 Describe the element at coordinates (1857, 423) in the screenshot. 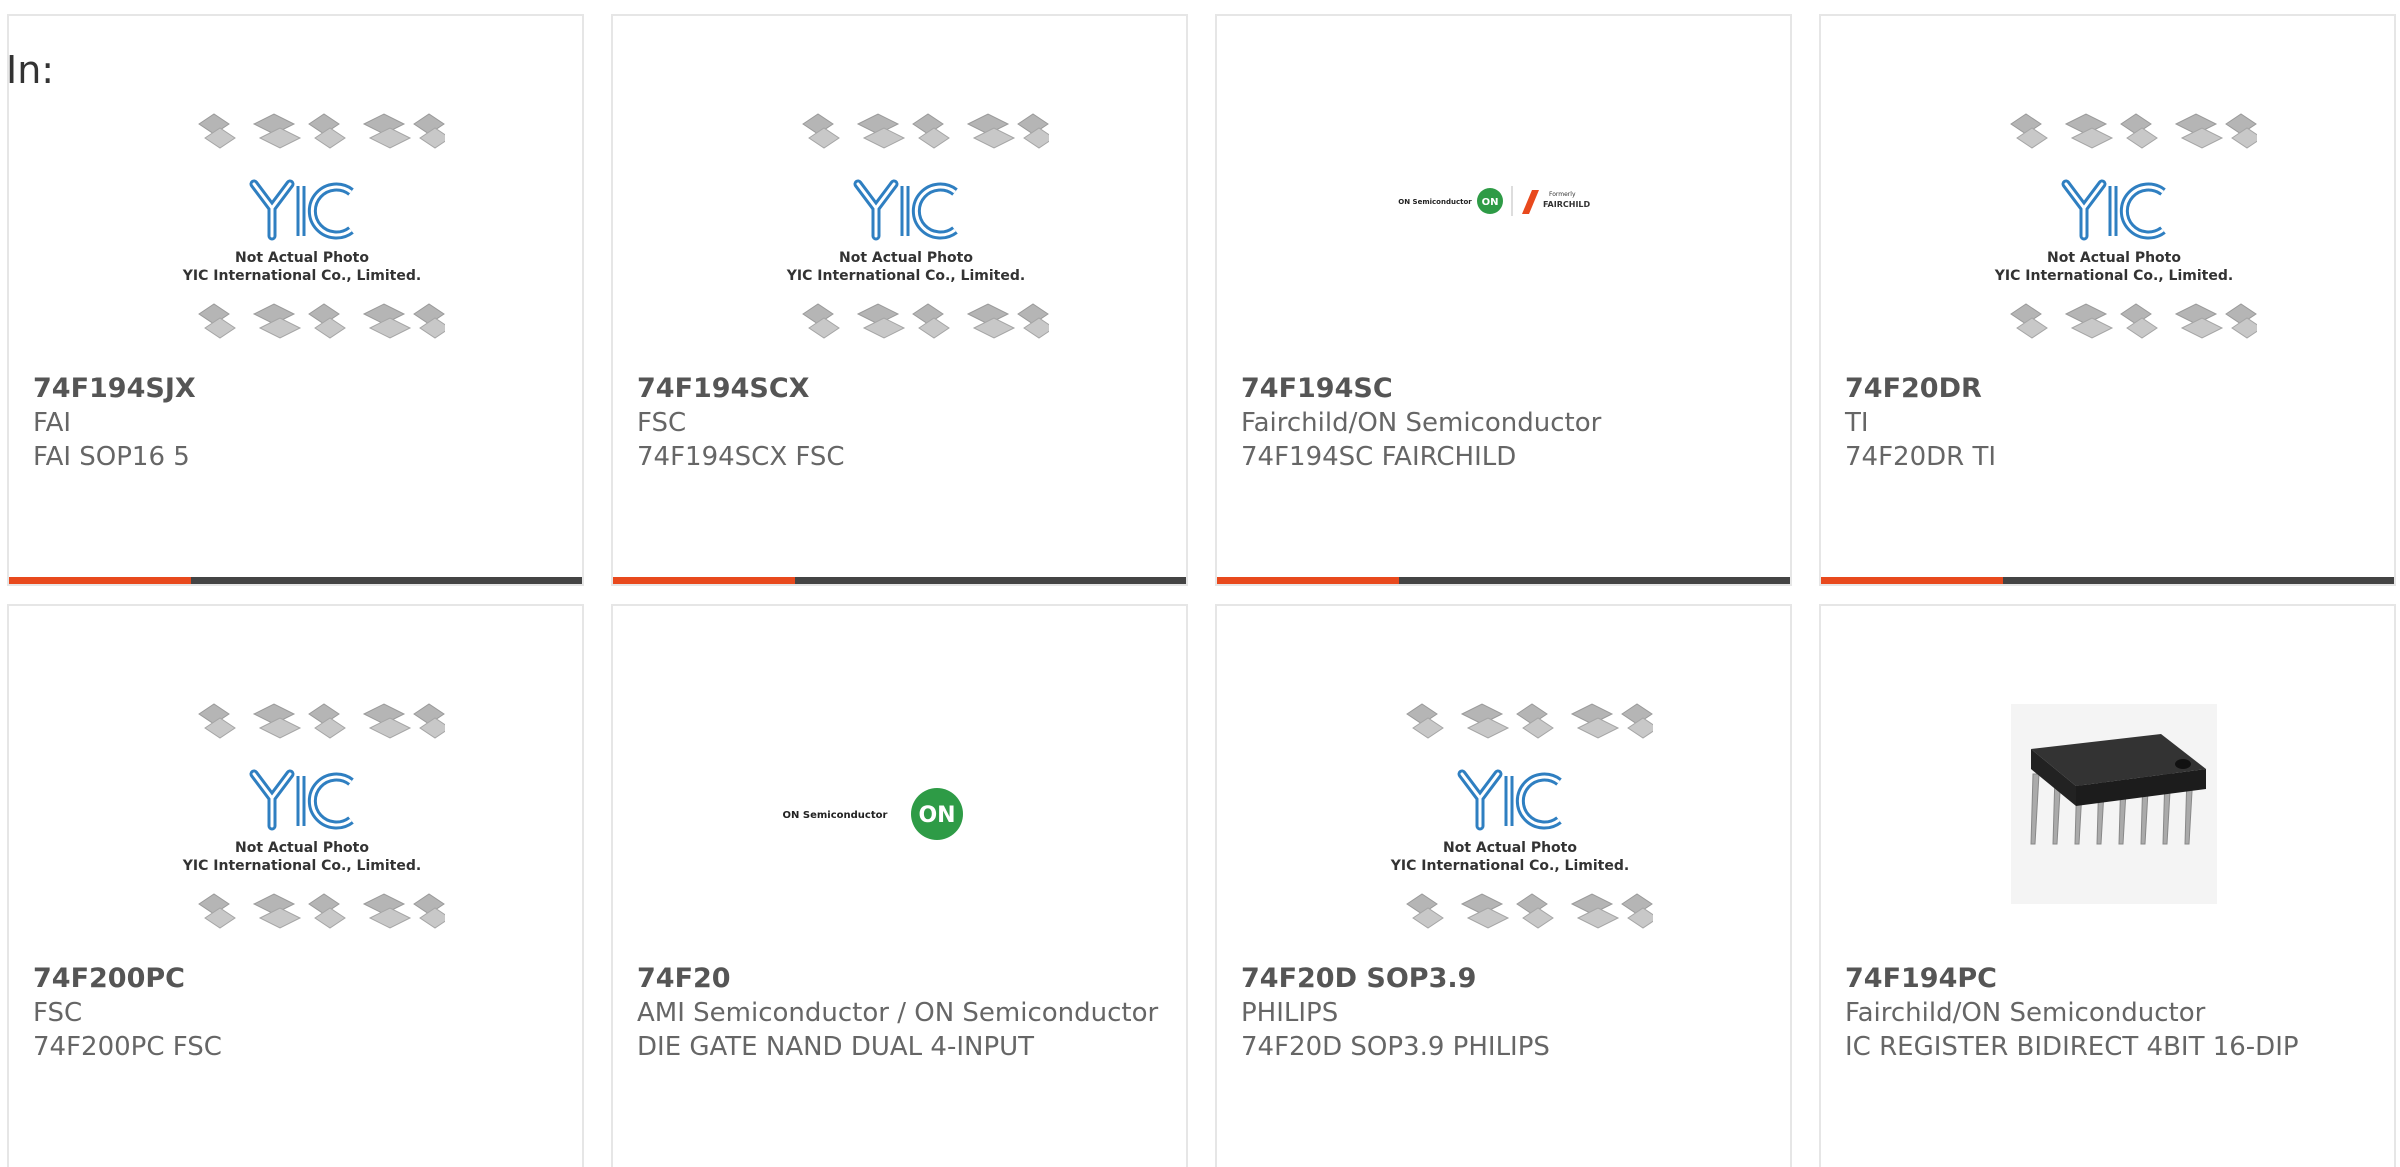

I see `manufacturer-name: TI` at that location.